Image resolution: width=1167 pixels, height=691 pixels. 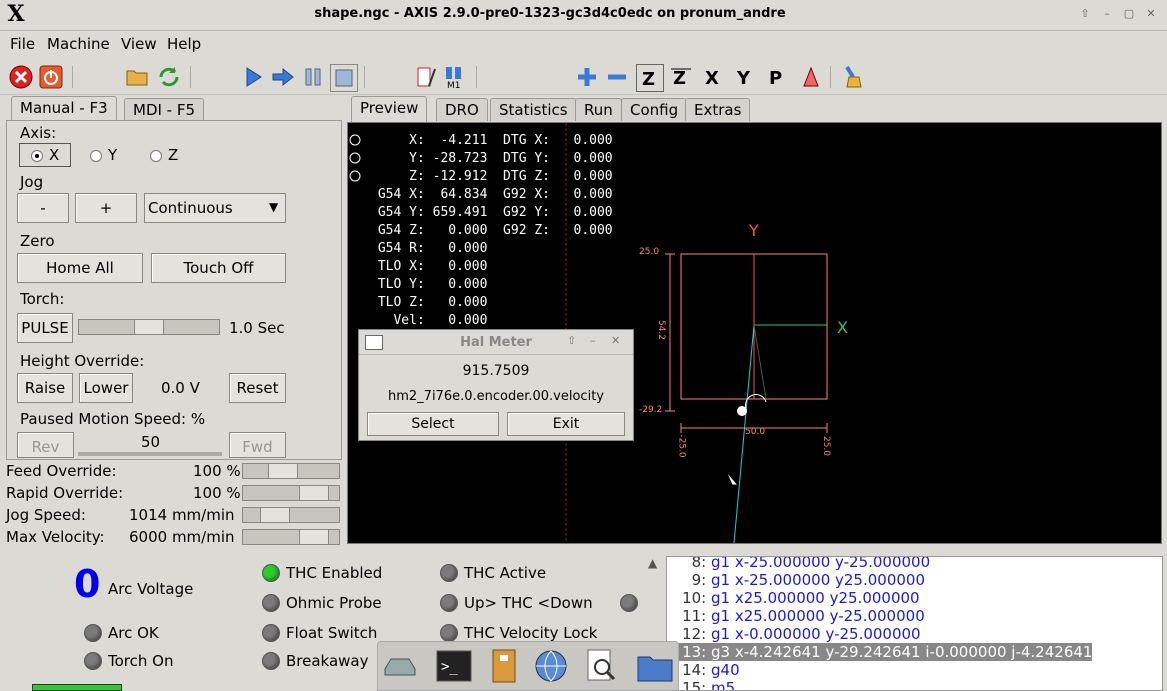 I want to click on max-velocity-slider, so click(x=291, y=537).